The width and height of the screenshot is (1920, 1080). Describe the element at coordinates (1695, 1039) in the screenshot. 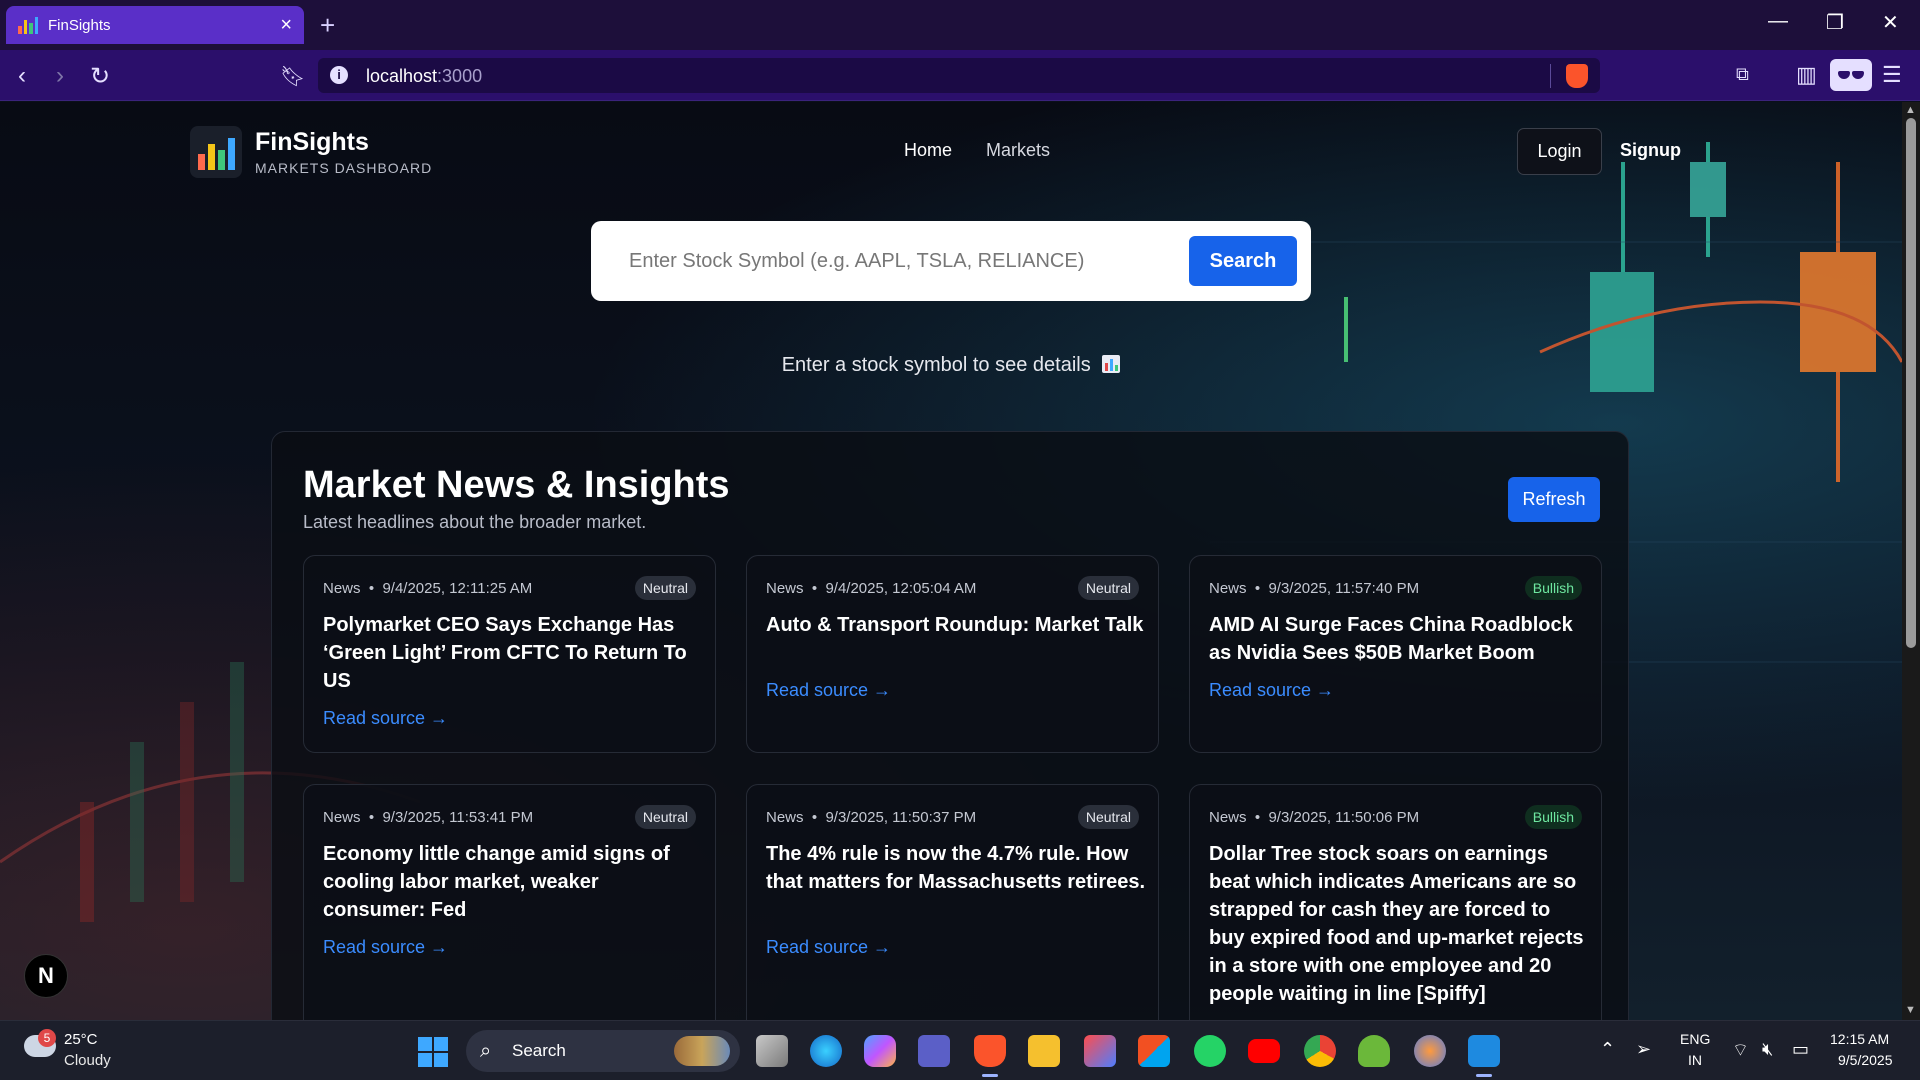

I see `language-code: ENG` at that location.